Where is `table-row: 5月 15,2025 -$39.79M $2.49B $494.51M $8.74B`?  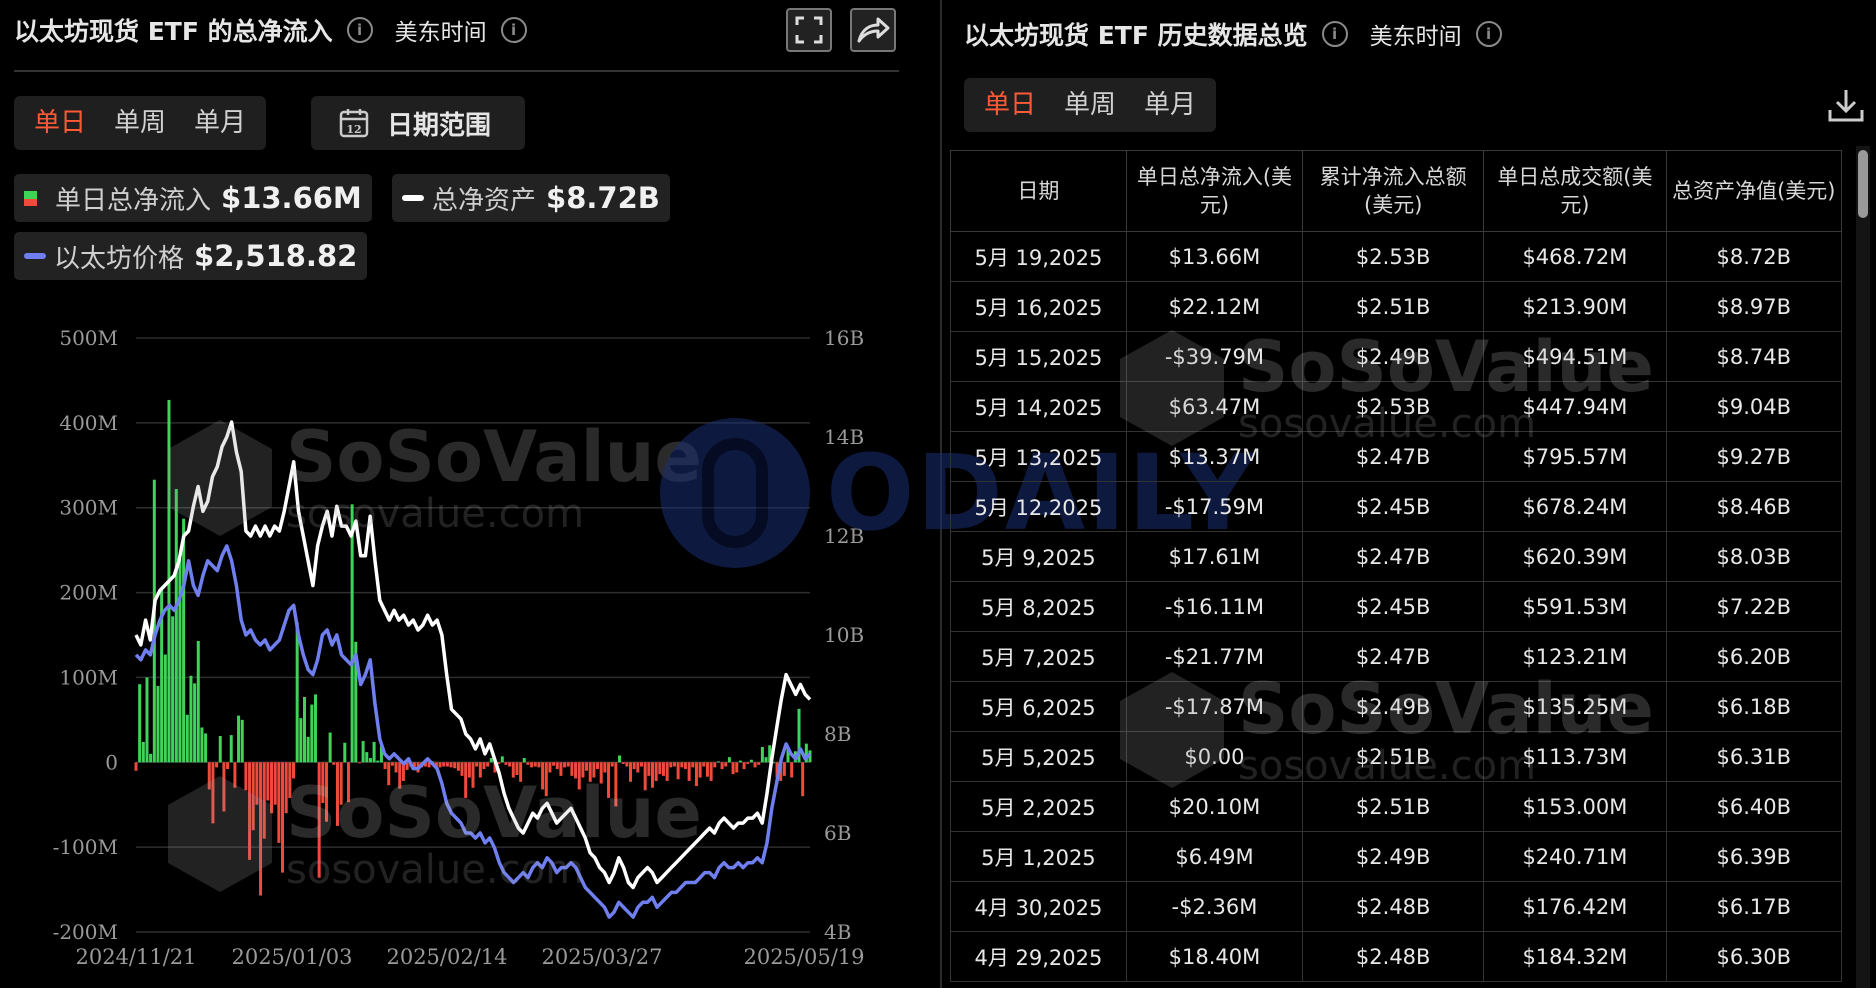
table-row: 5月 15,2025 -$39.79M $2.49B $494.51M $8.74B is located at coordinates (1396, 356).